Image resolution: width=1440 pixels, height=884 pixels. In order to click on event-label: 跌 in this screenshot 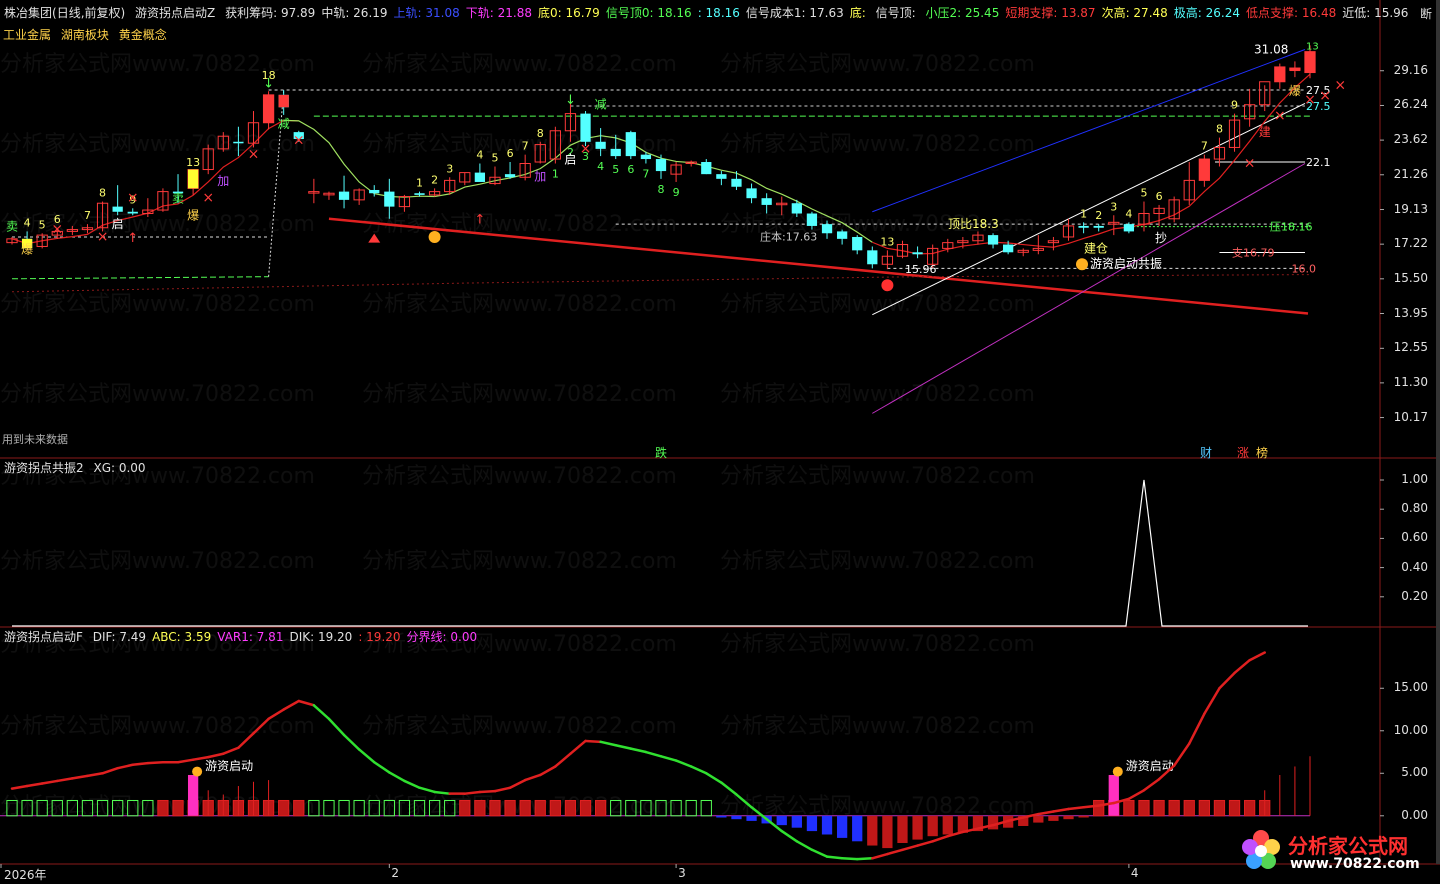, I will do `click(661, 452)`.